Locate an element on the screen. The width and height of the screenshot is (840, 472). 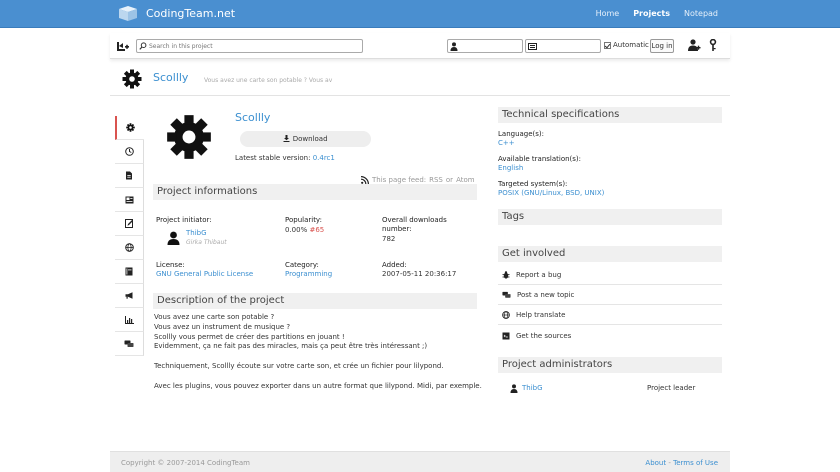
search-icon is located at coordinates (143, 46).